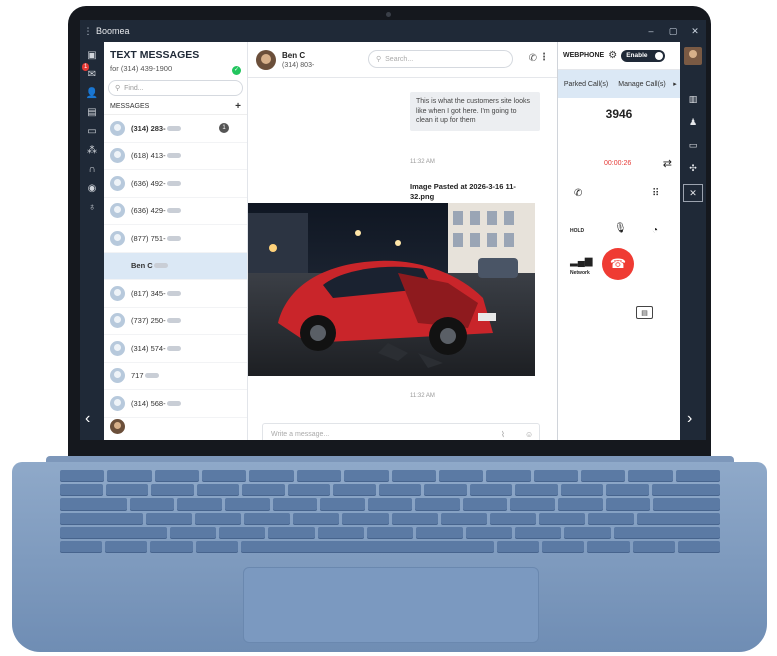  What do you see at coordinates (693, 99) in the screenshot?
I see `phone-book-icon: ▥` at bounding box center [693, 99].